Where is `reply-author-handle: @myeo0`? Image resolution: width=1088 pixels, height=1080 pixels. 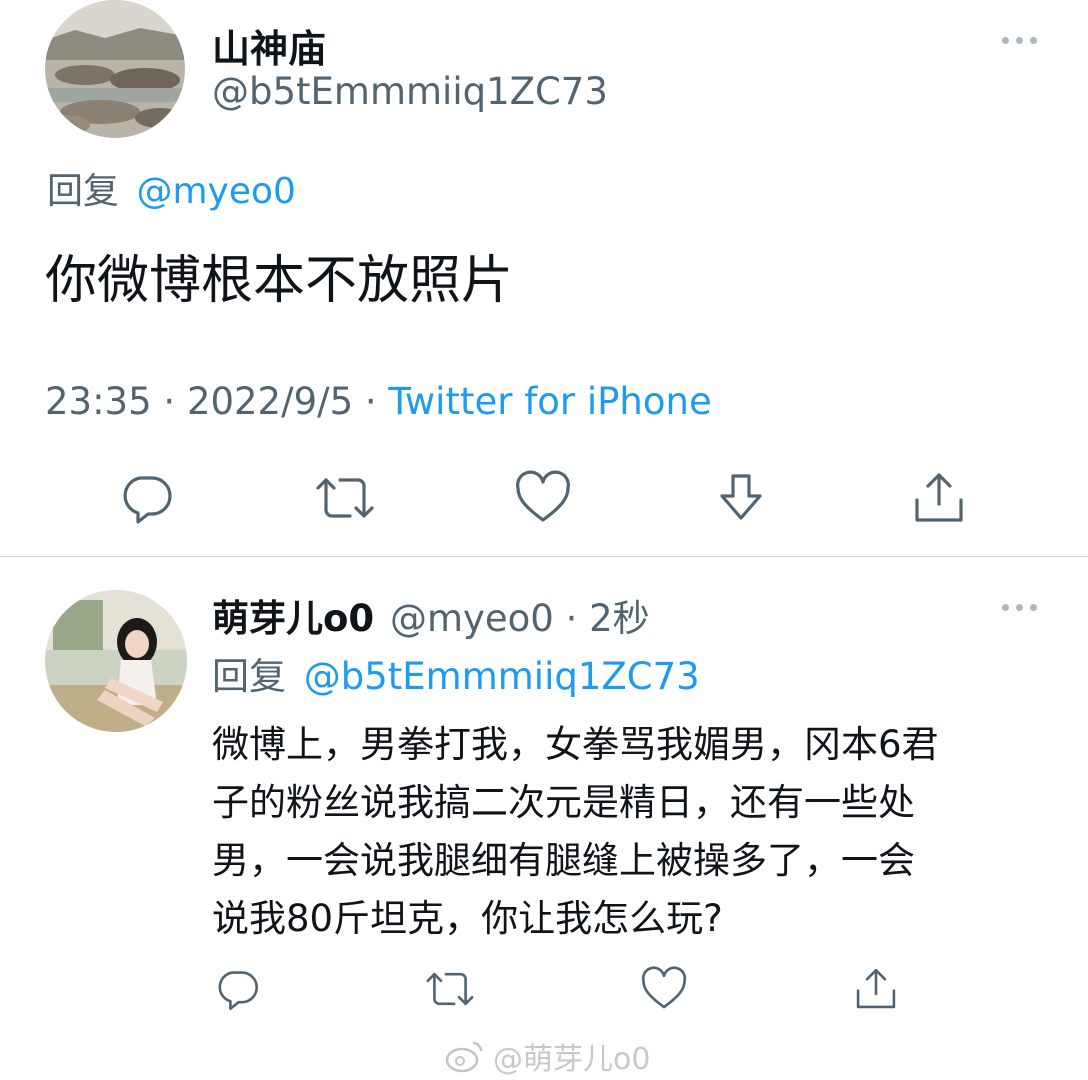
reply-author-handle: @myeo0 is located at coordinates (472, 618).